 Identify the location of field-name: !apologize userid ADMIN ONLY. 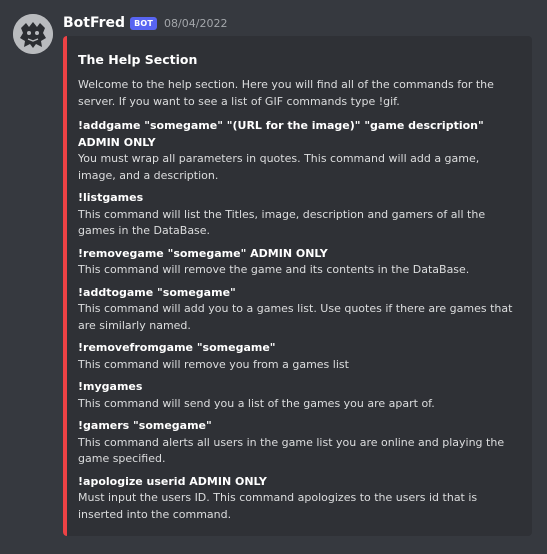
(172, 481).